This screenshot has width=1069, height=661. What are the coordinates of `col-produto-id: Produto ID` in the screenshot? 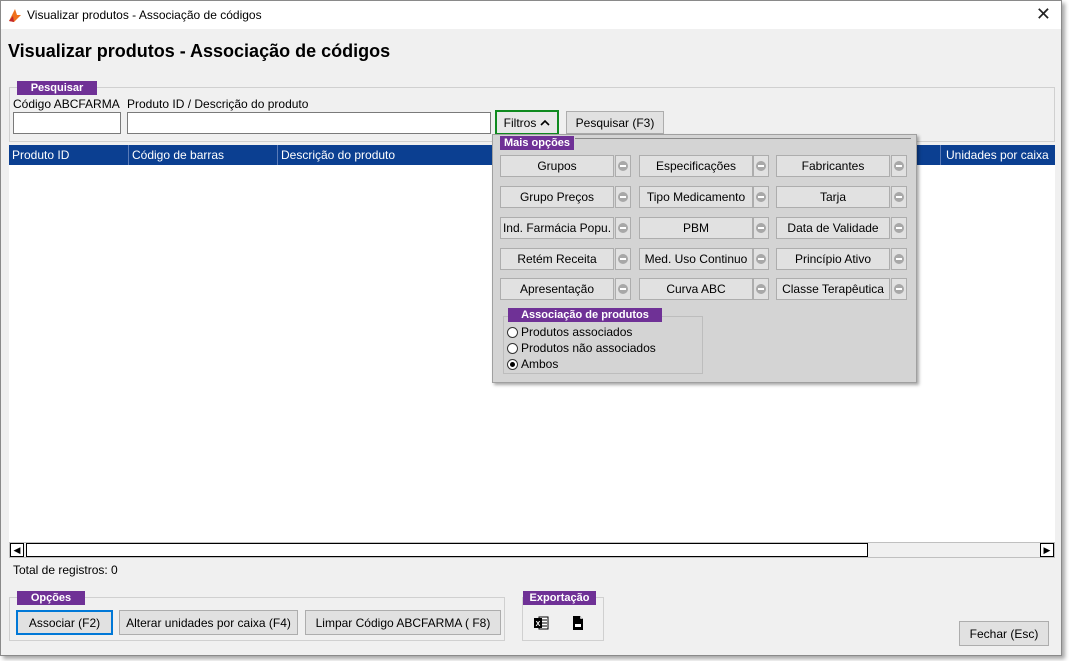 It's located at (69, 155).